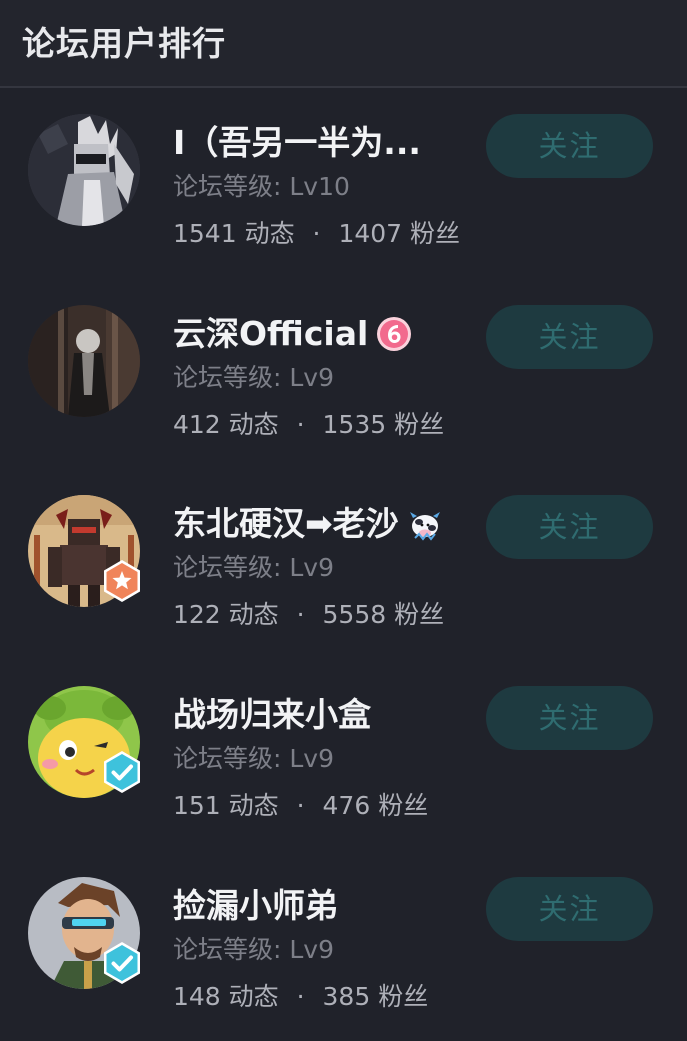  What do you see at coordinates (399, 233) in the screenshot?
I see `fan-count: 1407 粉丝` at bounding box center [399, 233].